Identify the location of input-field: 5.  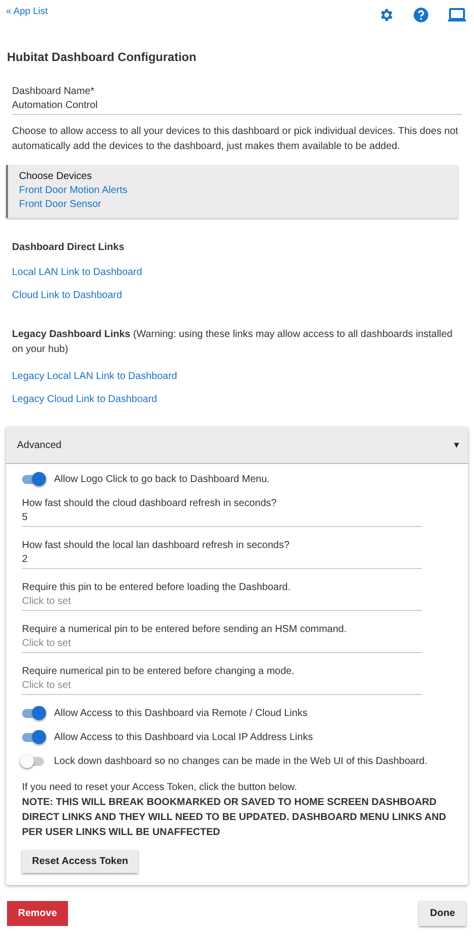
(222, 519).